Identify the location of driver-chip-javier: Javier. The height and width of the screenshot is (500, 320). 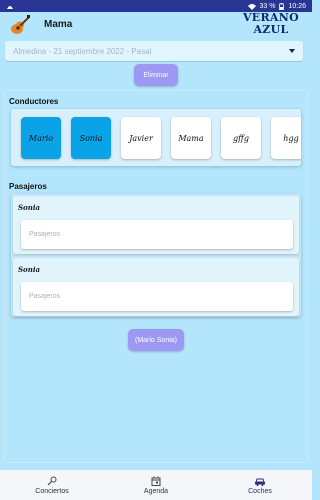
(141, 138).